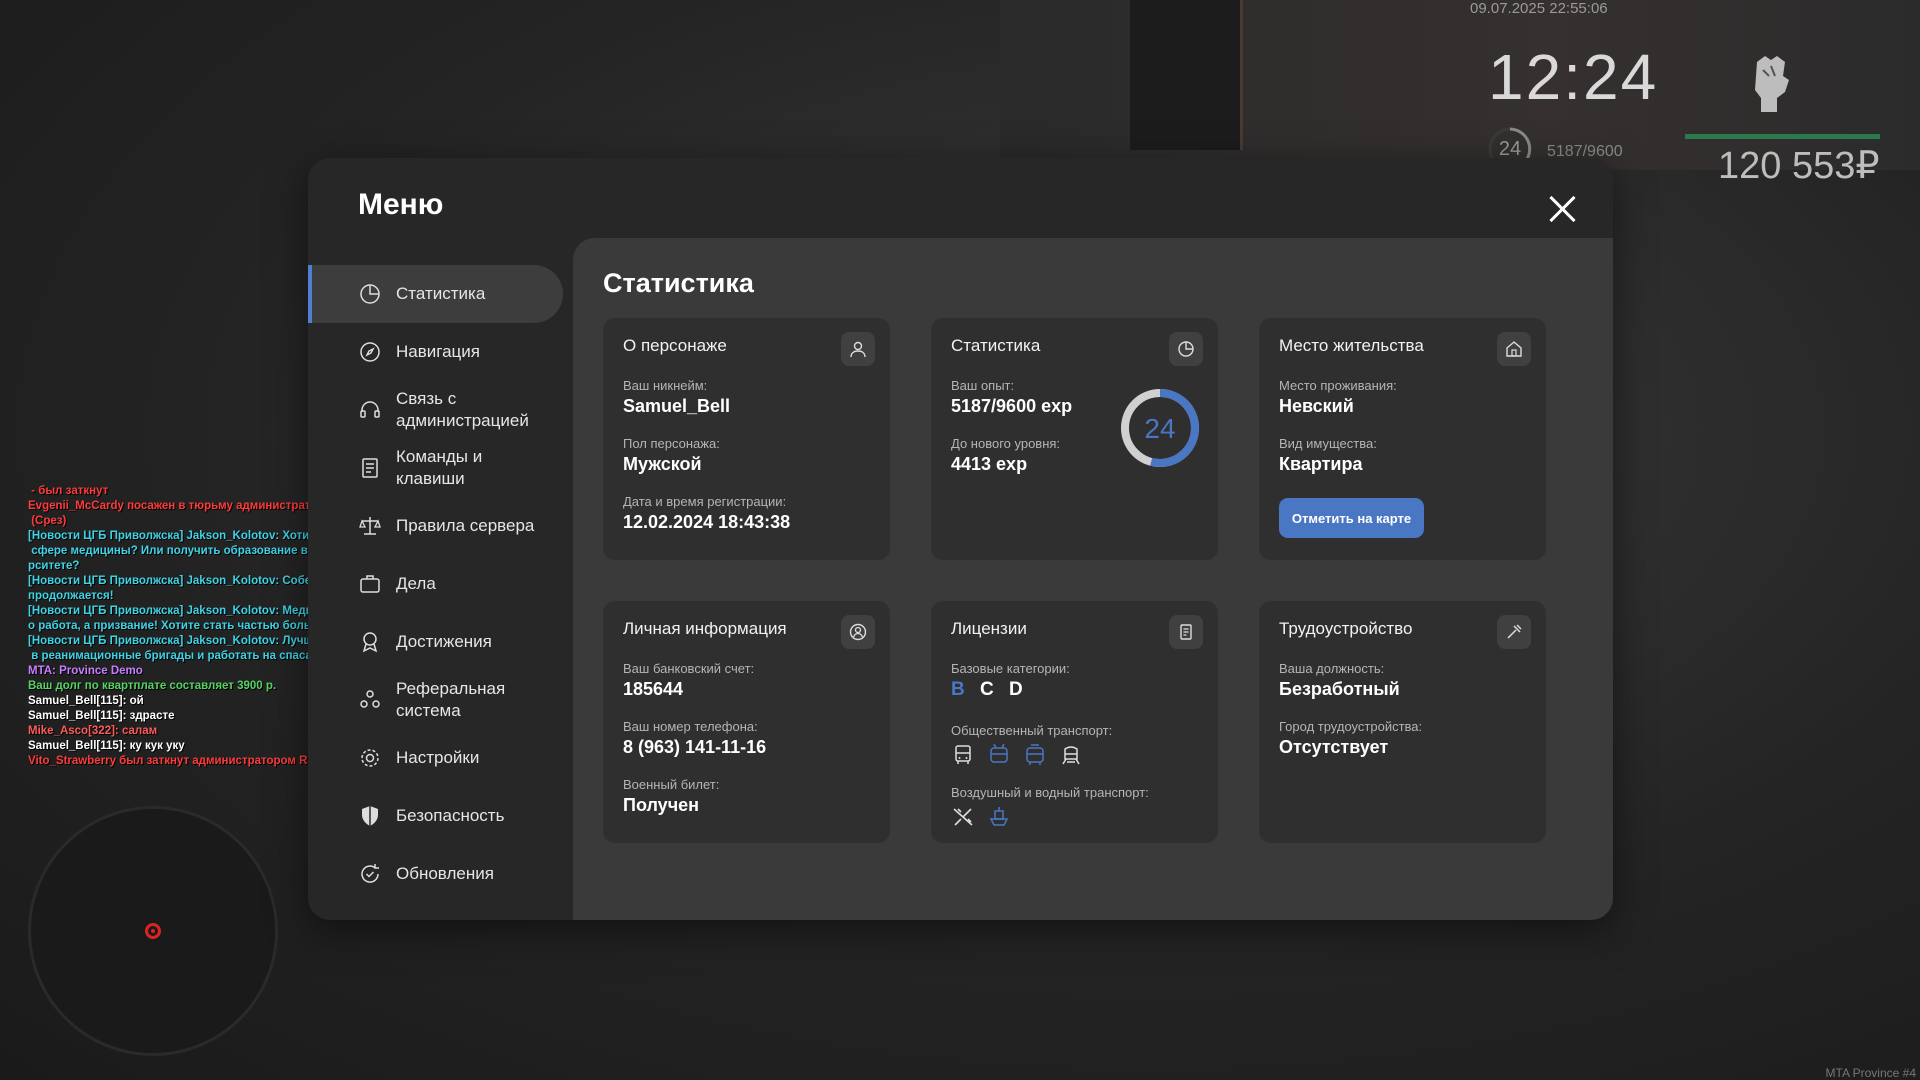  What do you see at coordinates (370, 468) in the screenshot?
I see `document-icon` at bounding box center [370, 468].